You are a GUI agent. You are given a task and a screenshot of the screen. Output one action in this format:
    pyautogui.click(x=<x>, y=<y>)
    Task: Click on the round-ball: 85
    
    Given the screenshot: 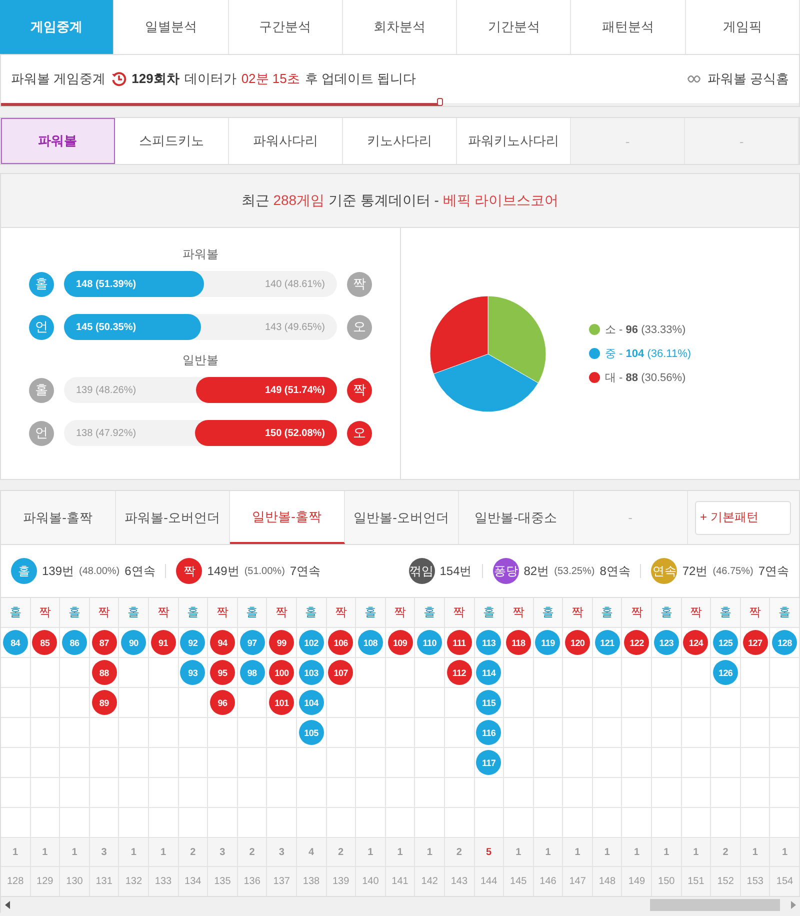 What is the action you would take?
    pyautogui.click(x=45, y=642)
    